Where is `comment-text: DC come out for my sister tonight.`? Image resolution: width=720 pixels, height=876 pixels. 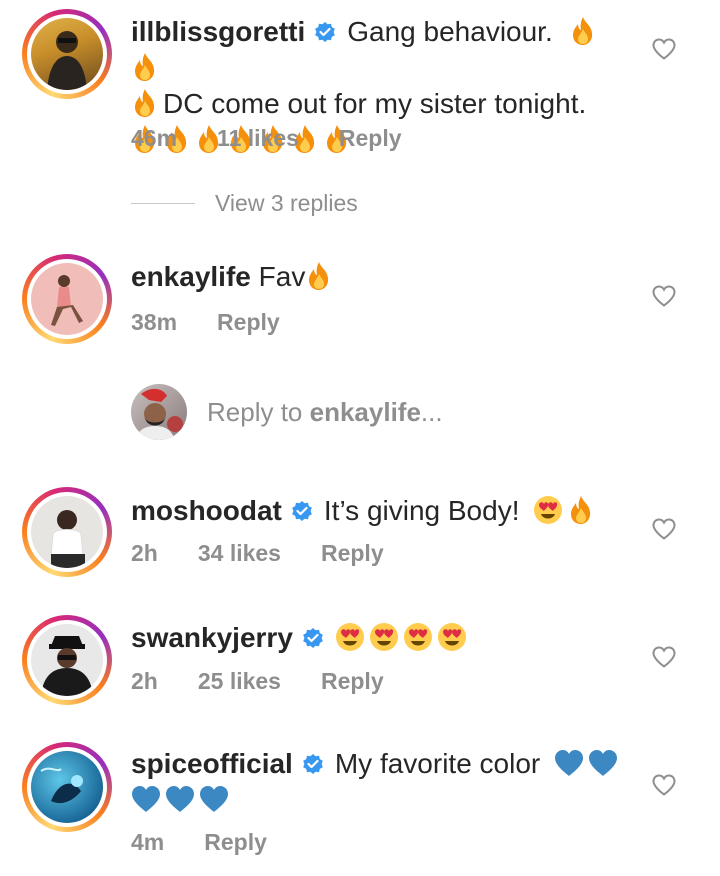 comment-text: DC come out for my sister tonight. is located at coordinates (375, 103).